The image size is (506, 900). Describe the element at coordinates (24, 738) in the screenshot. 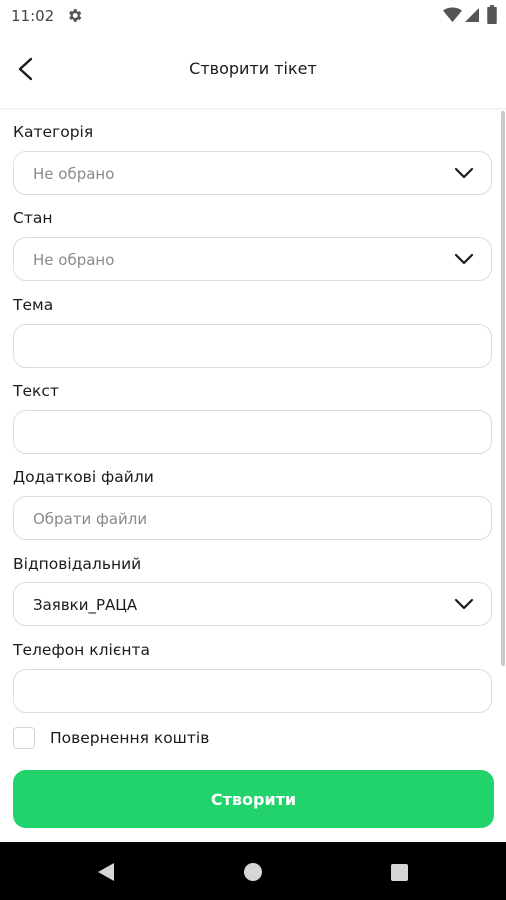

I see `refund-checkbox` at that location.